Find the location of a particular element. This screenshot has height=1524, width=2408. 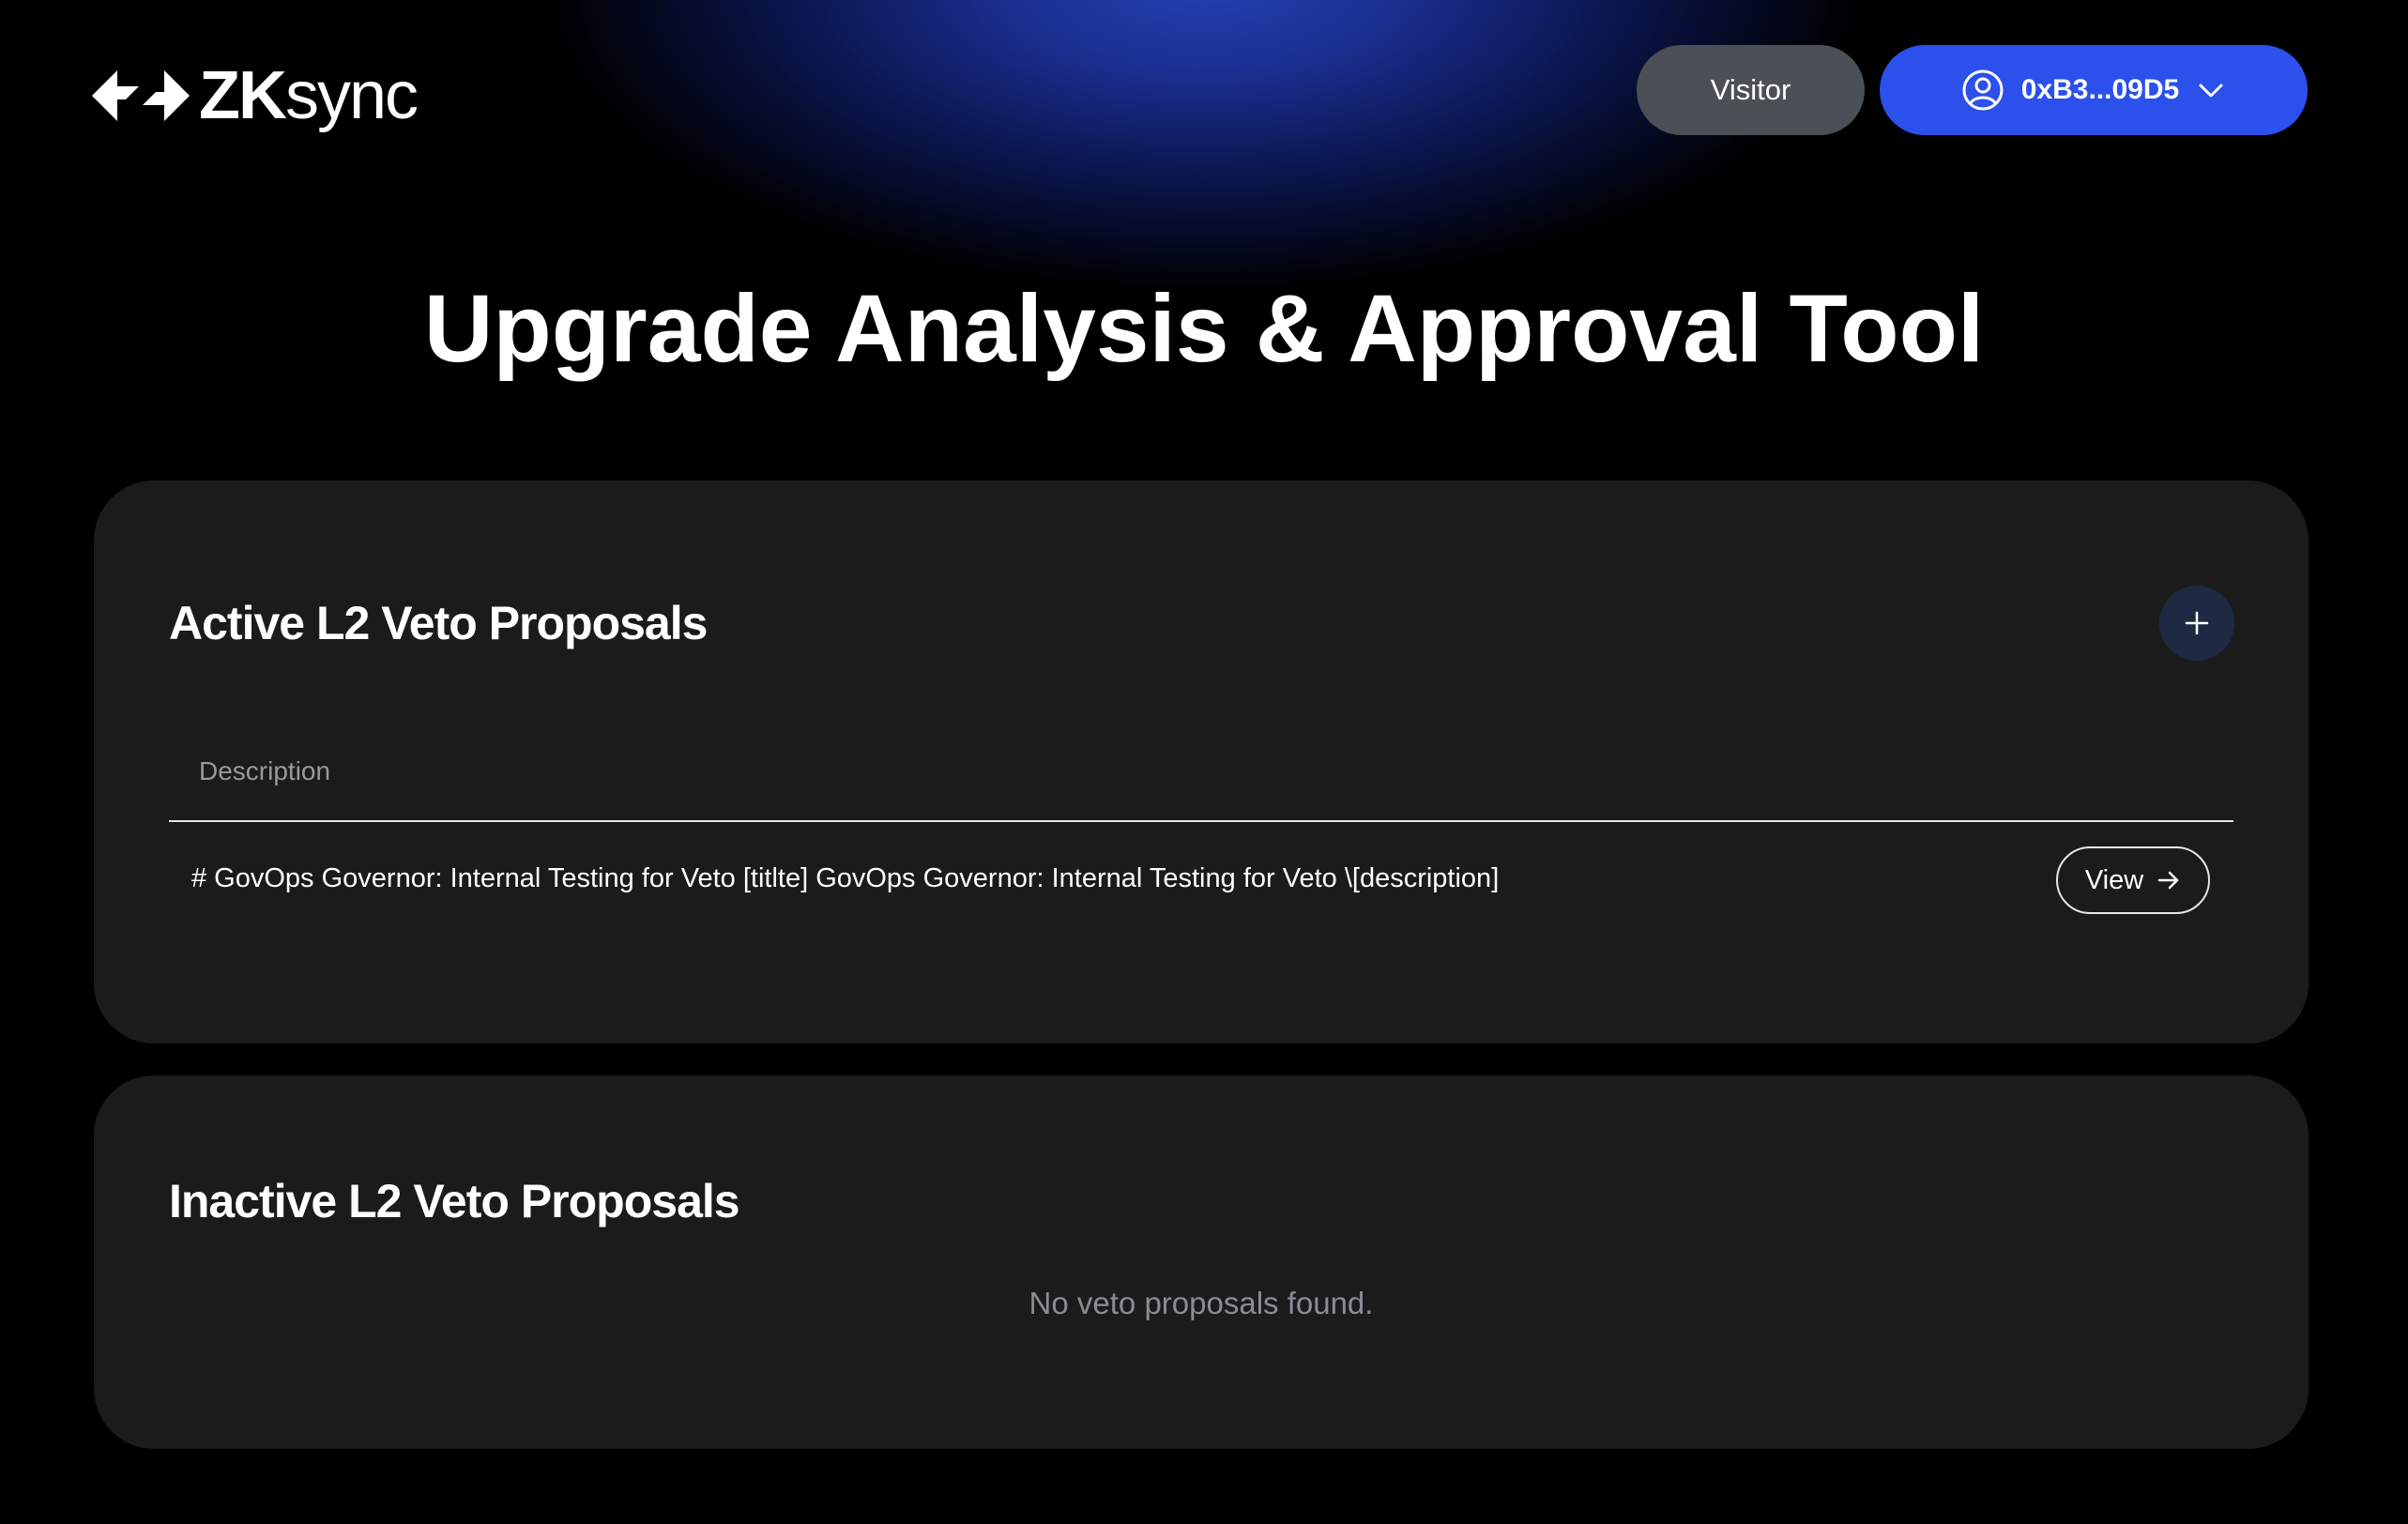

column-header-description: Description is located at coordinates (265, 770).